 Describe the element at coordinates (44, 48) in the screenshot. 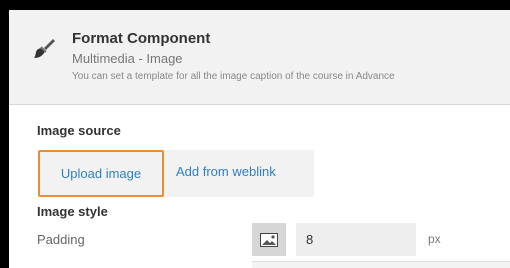

I see `paintbrush-icon` at that location.